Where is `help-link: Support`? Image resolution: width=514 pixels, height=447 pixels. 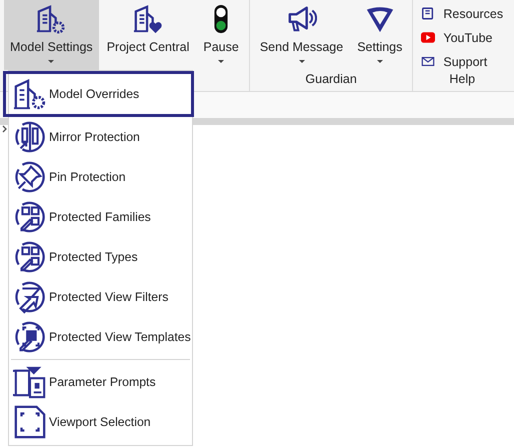 help-link: Support is located at coordinates (465, 61).